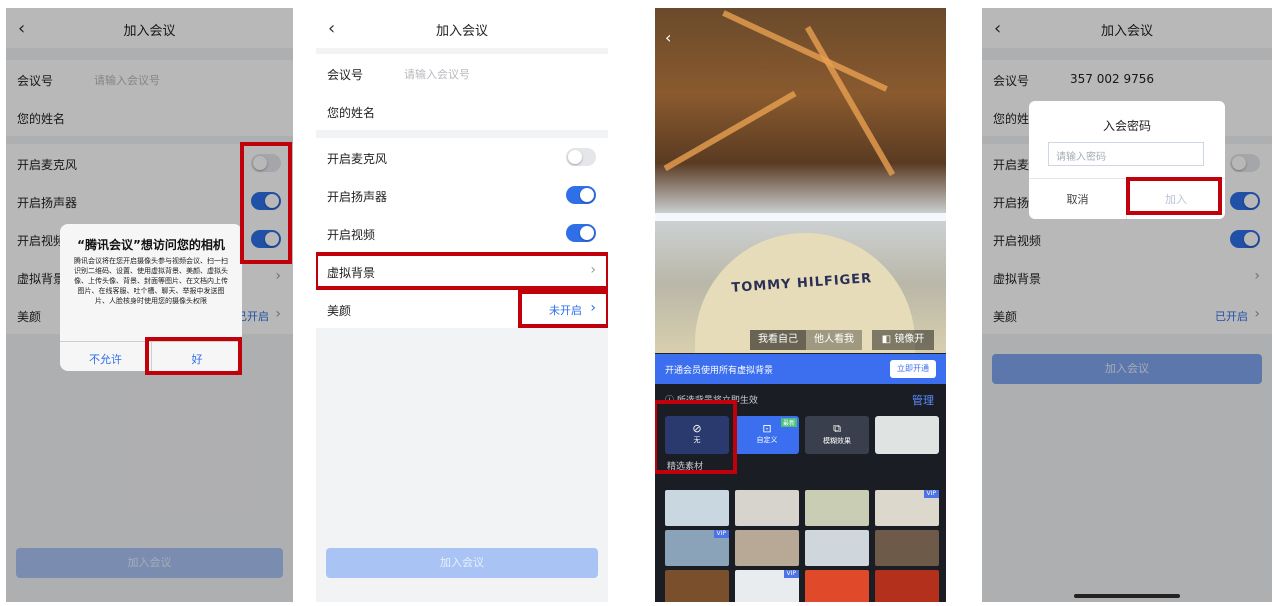  I want to click on highlight-join, so click(1174, 196).